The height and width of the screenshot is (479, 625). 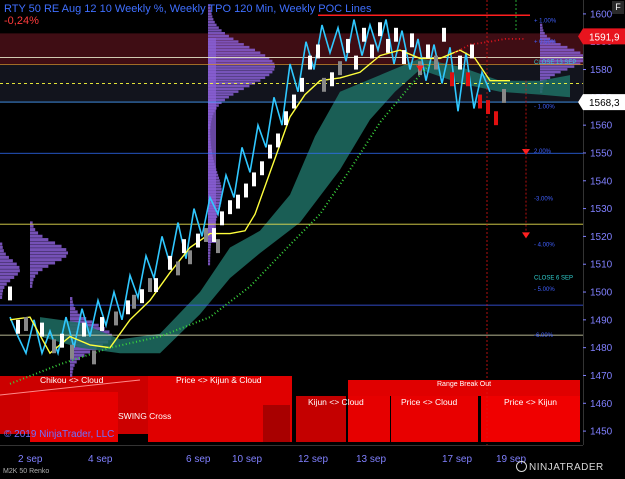 What do you see at coordinates (247, 459) in the screenshot?
I see `x-tick-label: 10 sep` at bounding box center [247, 459].